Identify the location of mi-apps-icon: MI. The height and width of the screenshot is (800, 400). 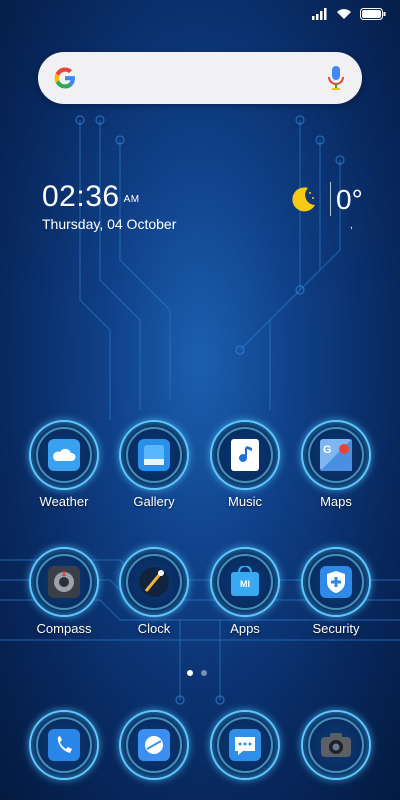
(245, 581).